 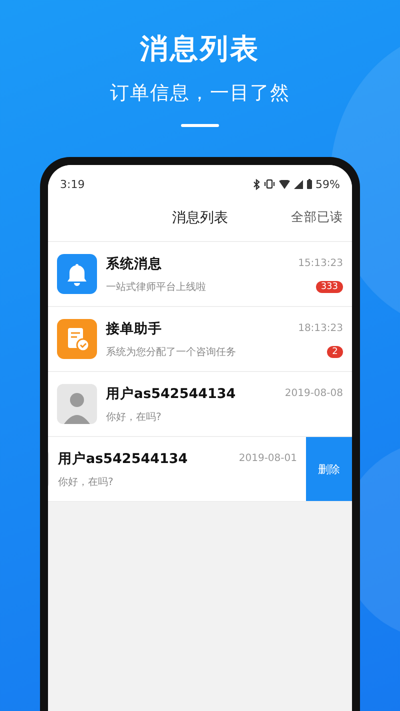 I want to click on message-preview: 系统为您分配了一个咨询任务, so click(x=171, y=352).